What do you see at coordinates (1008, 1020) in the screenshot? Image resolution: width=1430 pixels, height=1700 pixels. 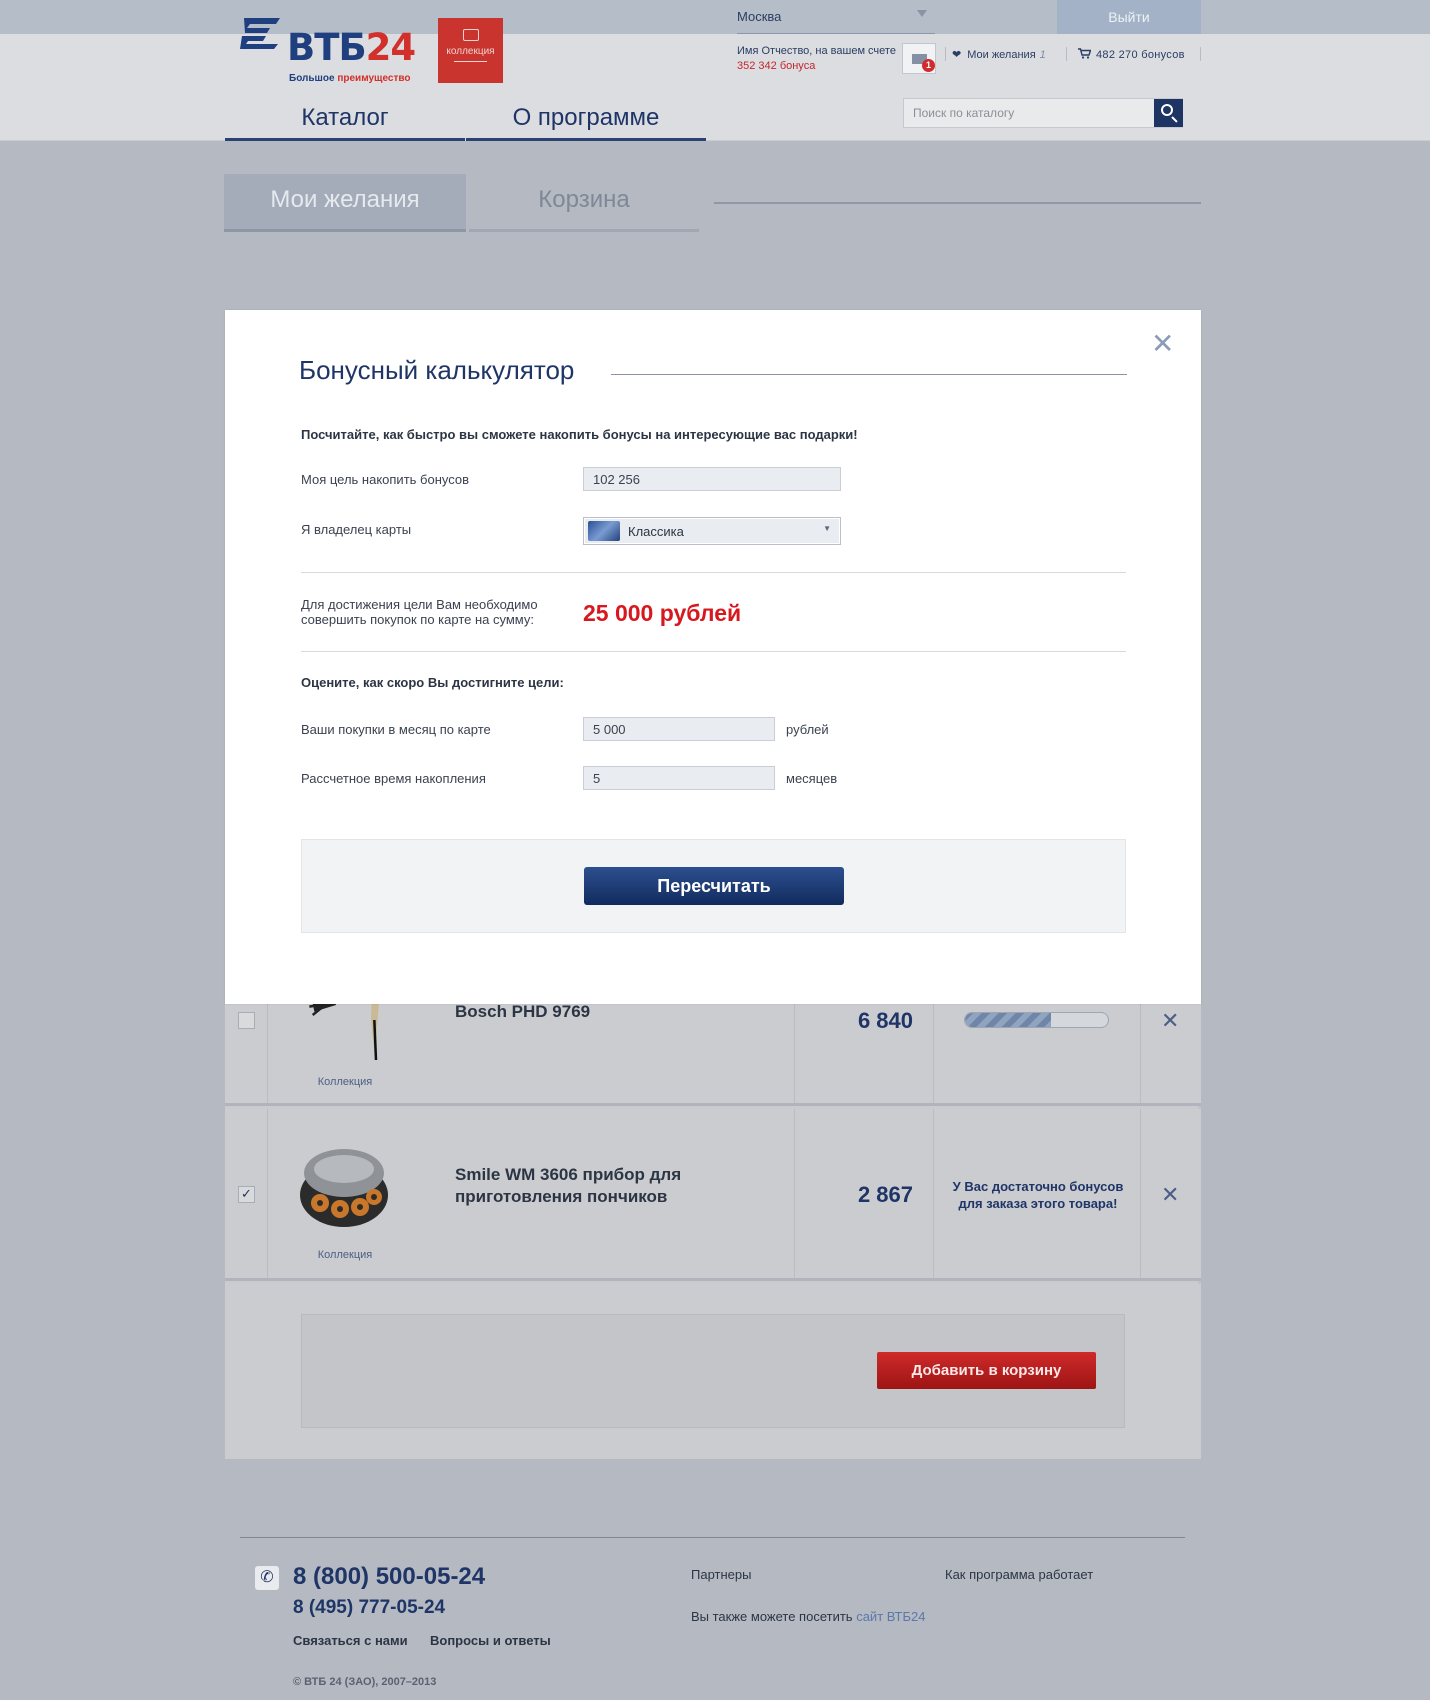 I see `bonus-progress-fill` at bounding box center [1008, 1020].